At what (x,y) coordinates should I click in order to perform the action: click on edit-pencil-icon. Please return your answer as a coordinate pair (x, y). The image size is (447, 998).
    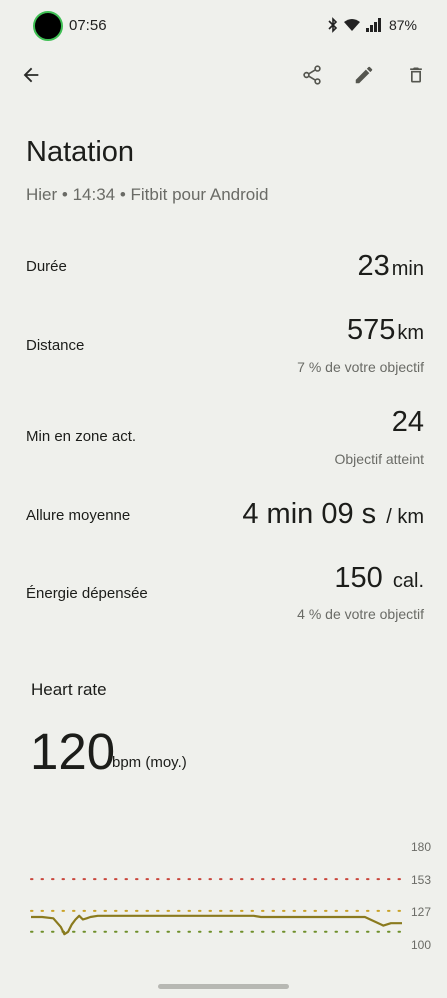
    Looking at the image, I should click on (364, 75).